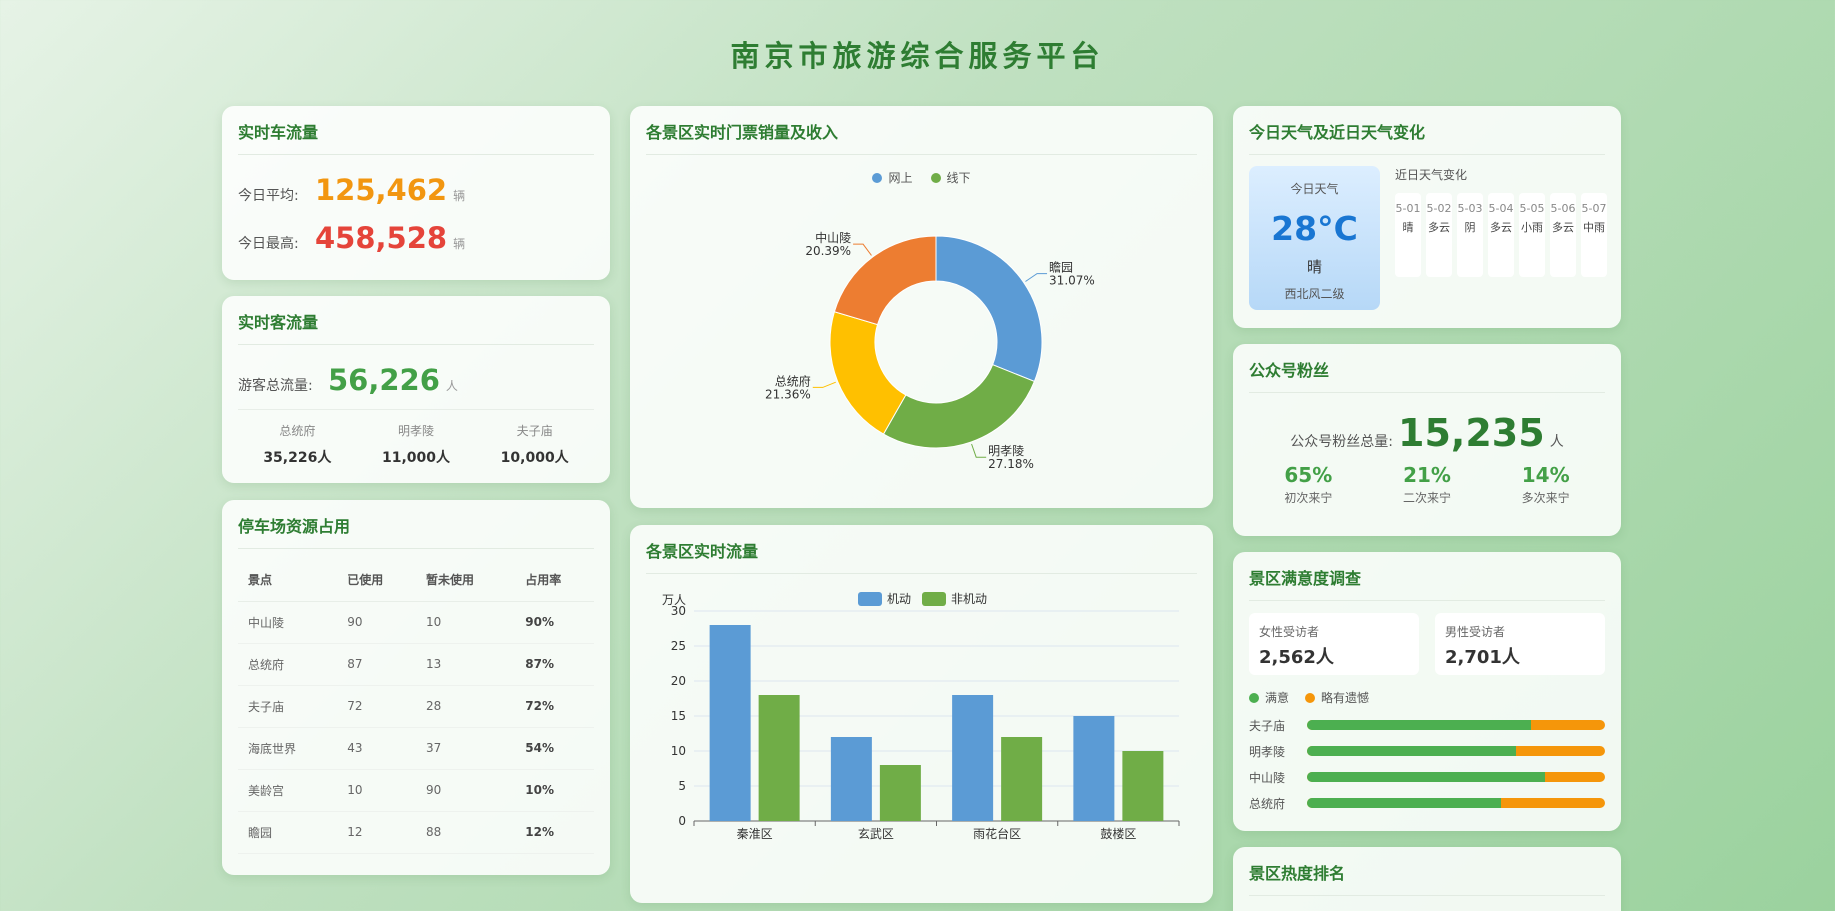 This screenshot has height=911, width=1835. I want to click on satisfaction-bar-row: 总统府, so click(1427, 803).